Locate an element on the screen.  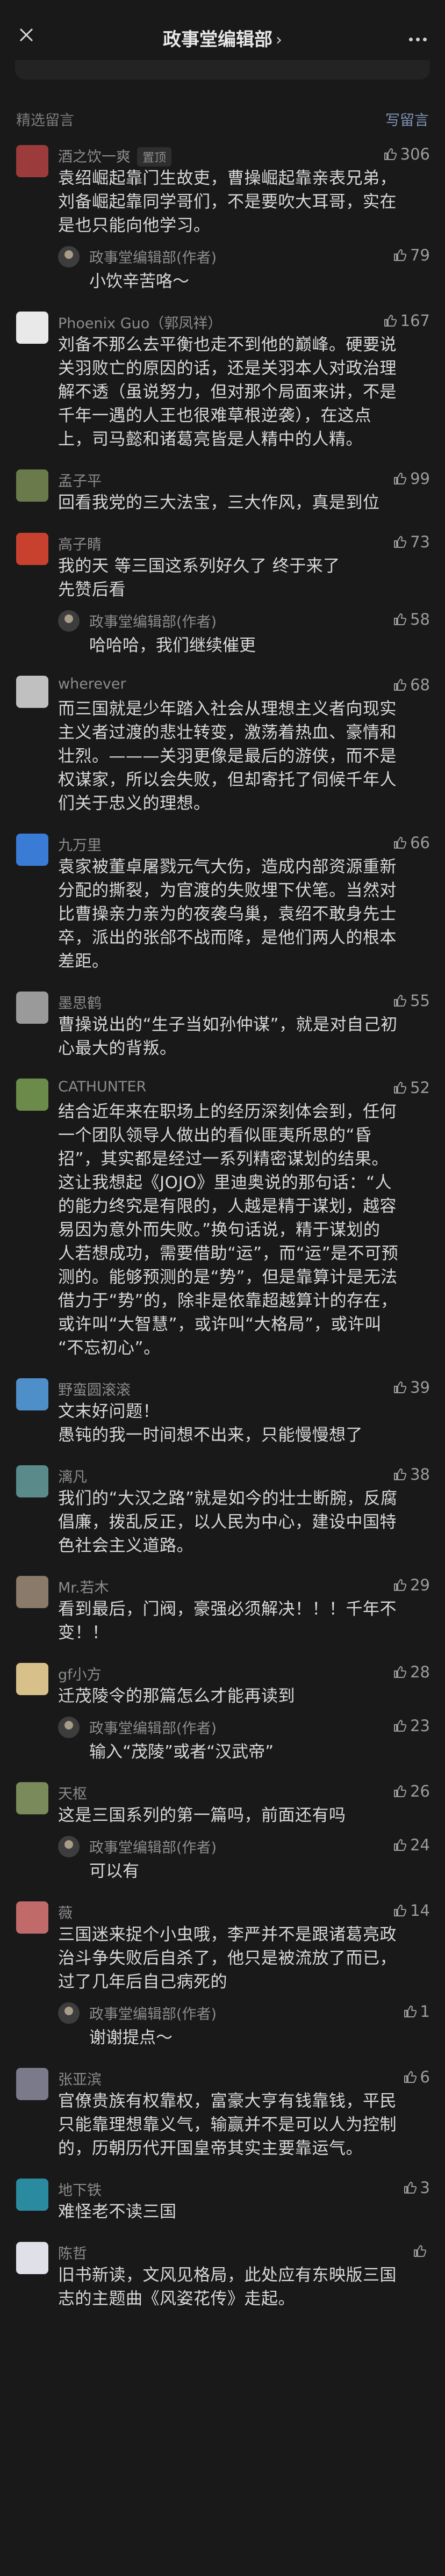
commenter-name: CATHUNTER is located at coordinates (102, 1087).